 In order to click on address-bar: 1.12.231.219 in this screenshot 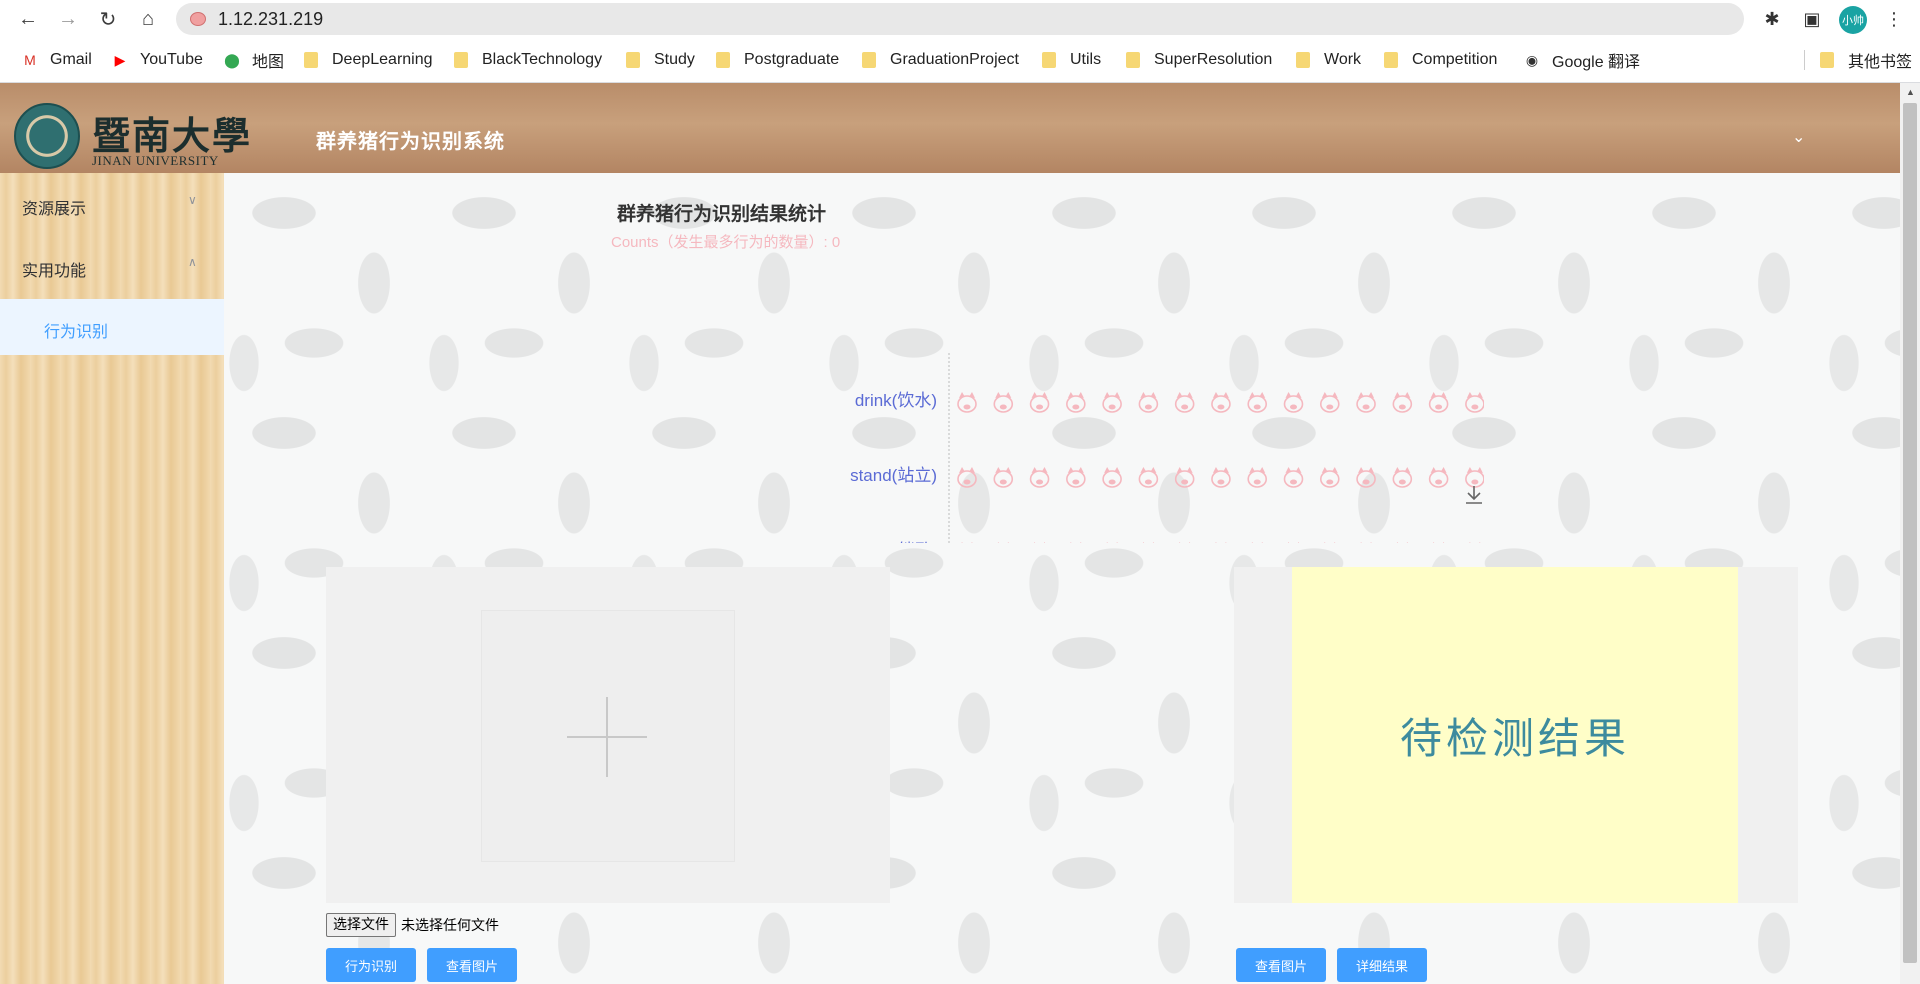, I will do `click(960, 19)`.